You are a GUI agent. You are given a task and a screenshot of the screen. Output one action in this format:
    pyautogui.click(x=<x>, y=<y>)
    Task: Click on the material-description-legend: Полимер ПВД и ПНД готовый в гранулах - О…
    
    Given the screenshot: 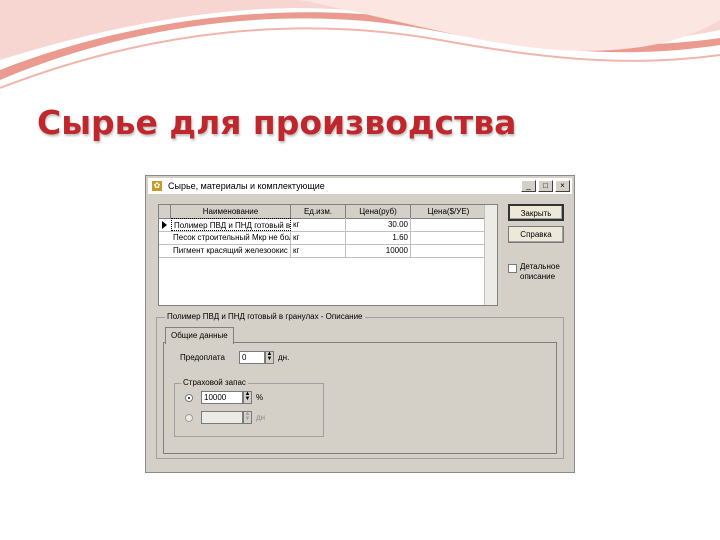 What is the action you would take?
    pyautogui.click(x=265, y=316)
    